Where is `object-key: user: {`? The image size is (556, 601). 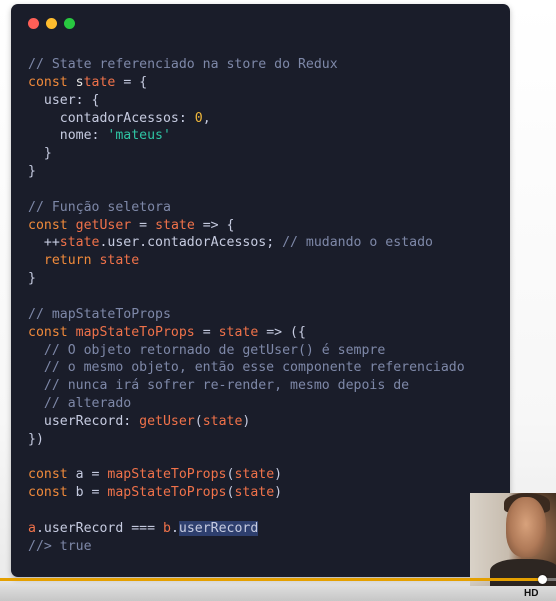 object-key: user: { is located at coordinates (64, 100).